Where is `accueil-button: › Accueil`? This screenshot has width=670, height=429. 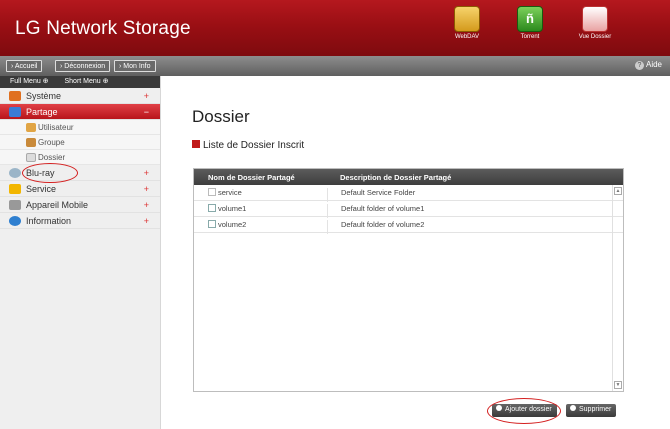
accueil-button: › Accueil is located at coordinates (24, 66).